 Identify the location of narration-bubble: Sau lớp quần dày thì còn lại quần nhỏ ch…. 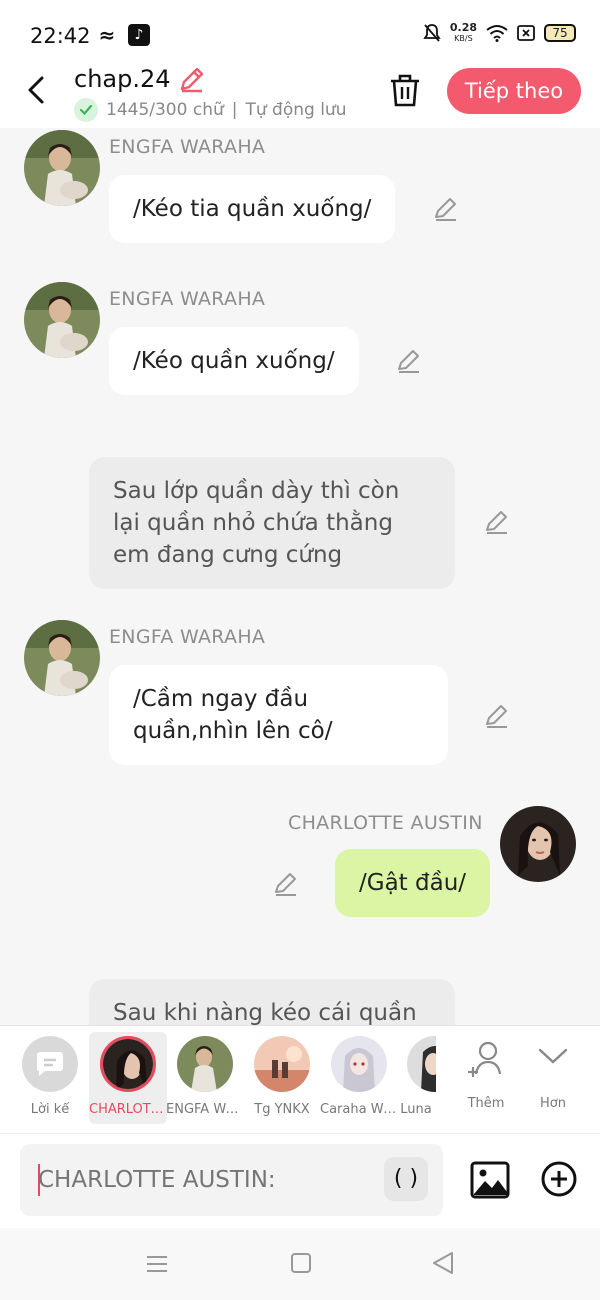
(272, 523).